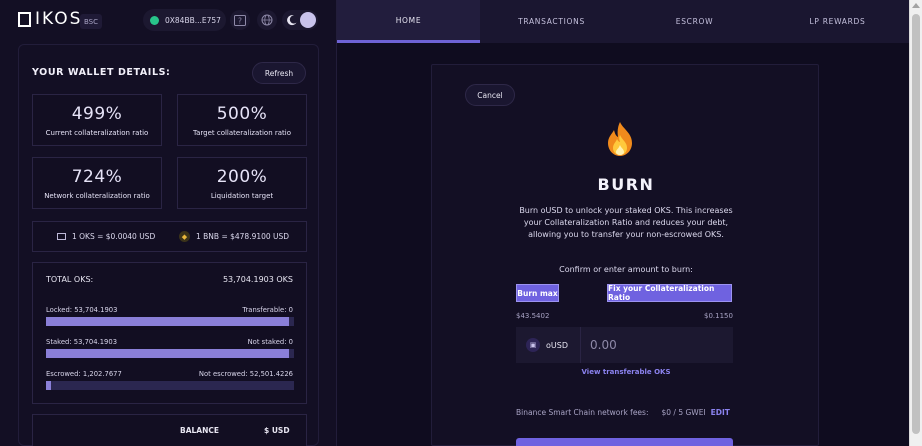 This screenshot has width=922, height=446. Describe the element at coordinates (257, 279) in the screenshot. I see `total-oks-value: 53,704.1903 OKS` at that location.